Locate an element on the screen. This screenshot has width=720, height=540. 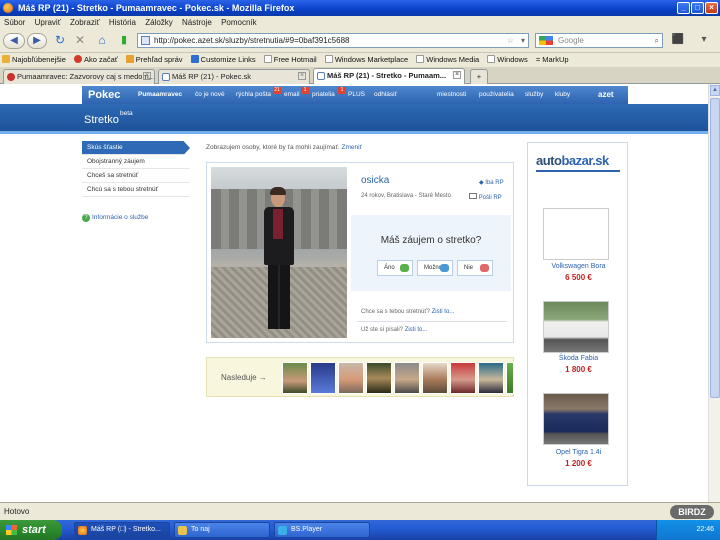
status-text: Hotovo is located at coordinates (17, 511).